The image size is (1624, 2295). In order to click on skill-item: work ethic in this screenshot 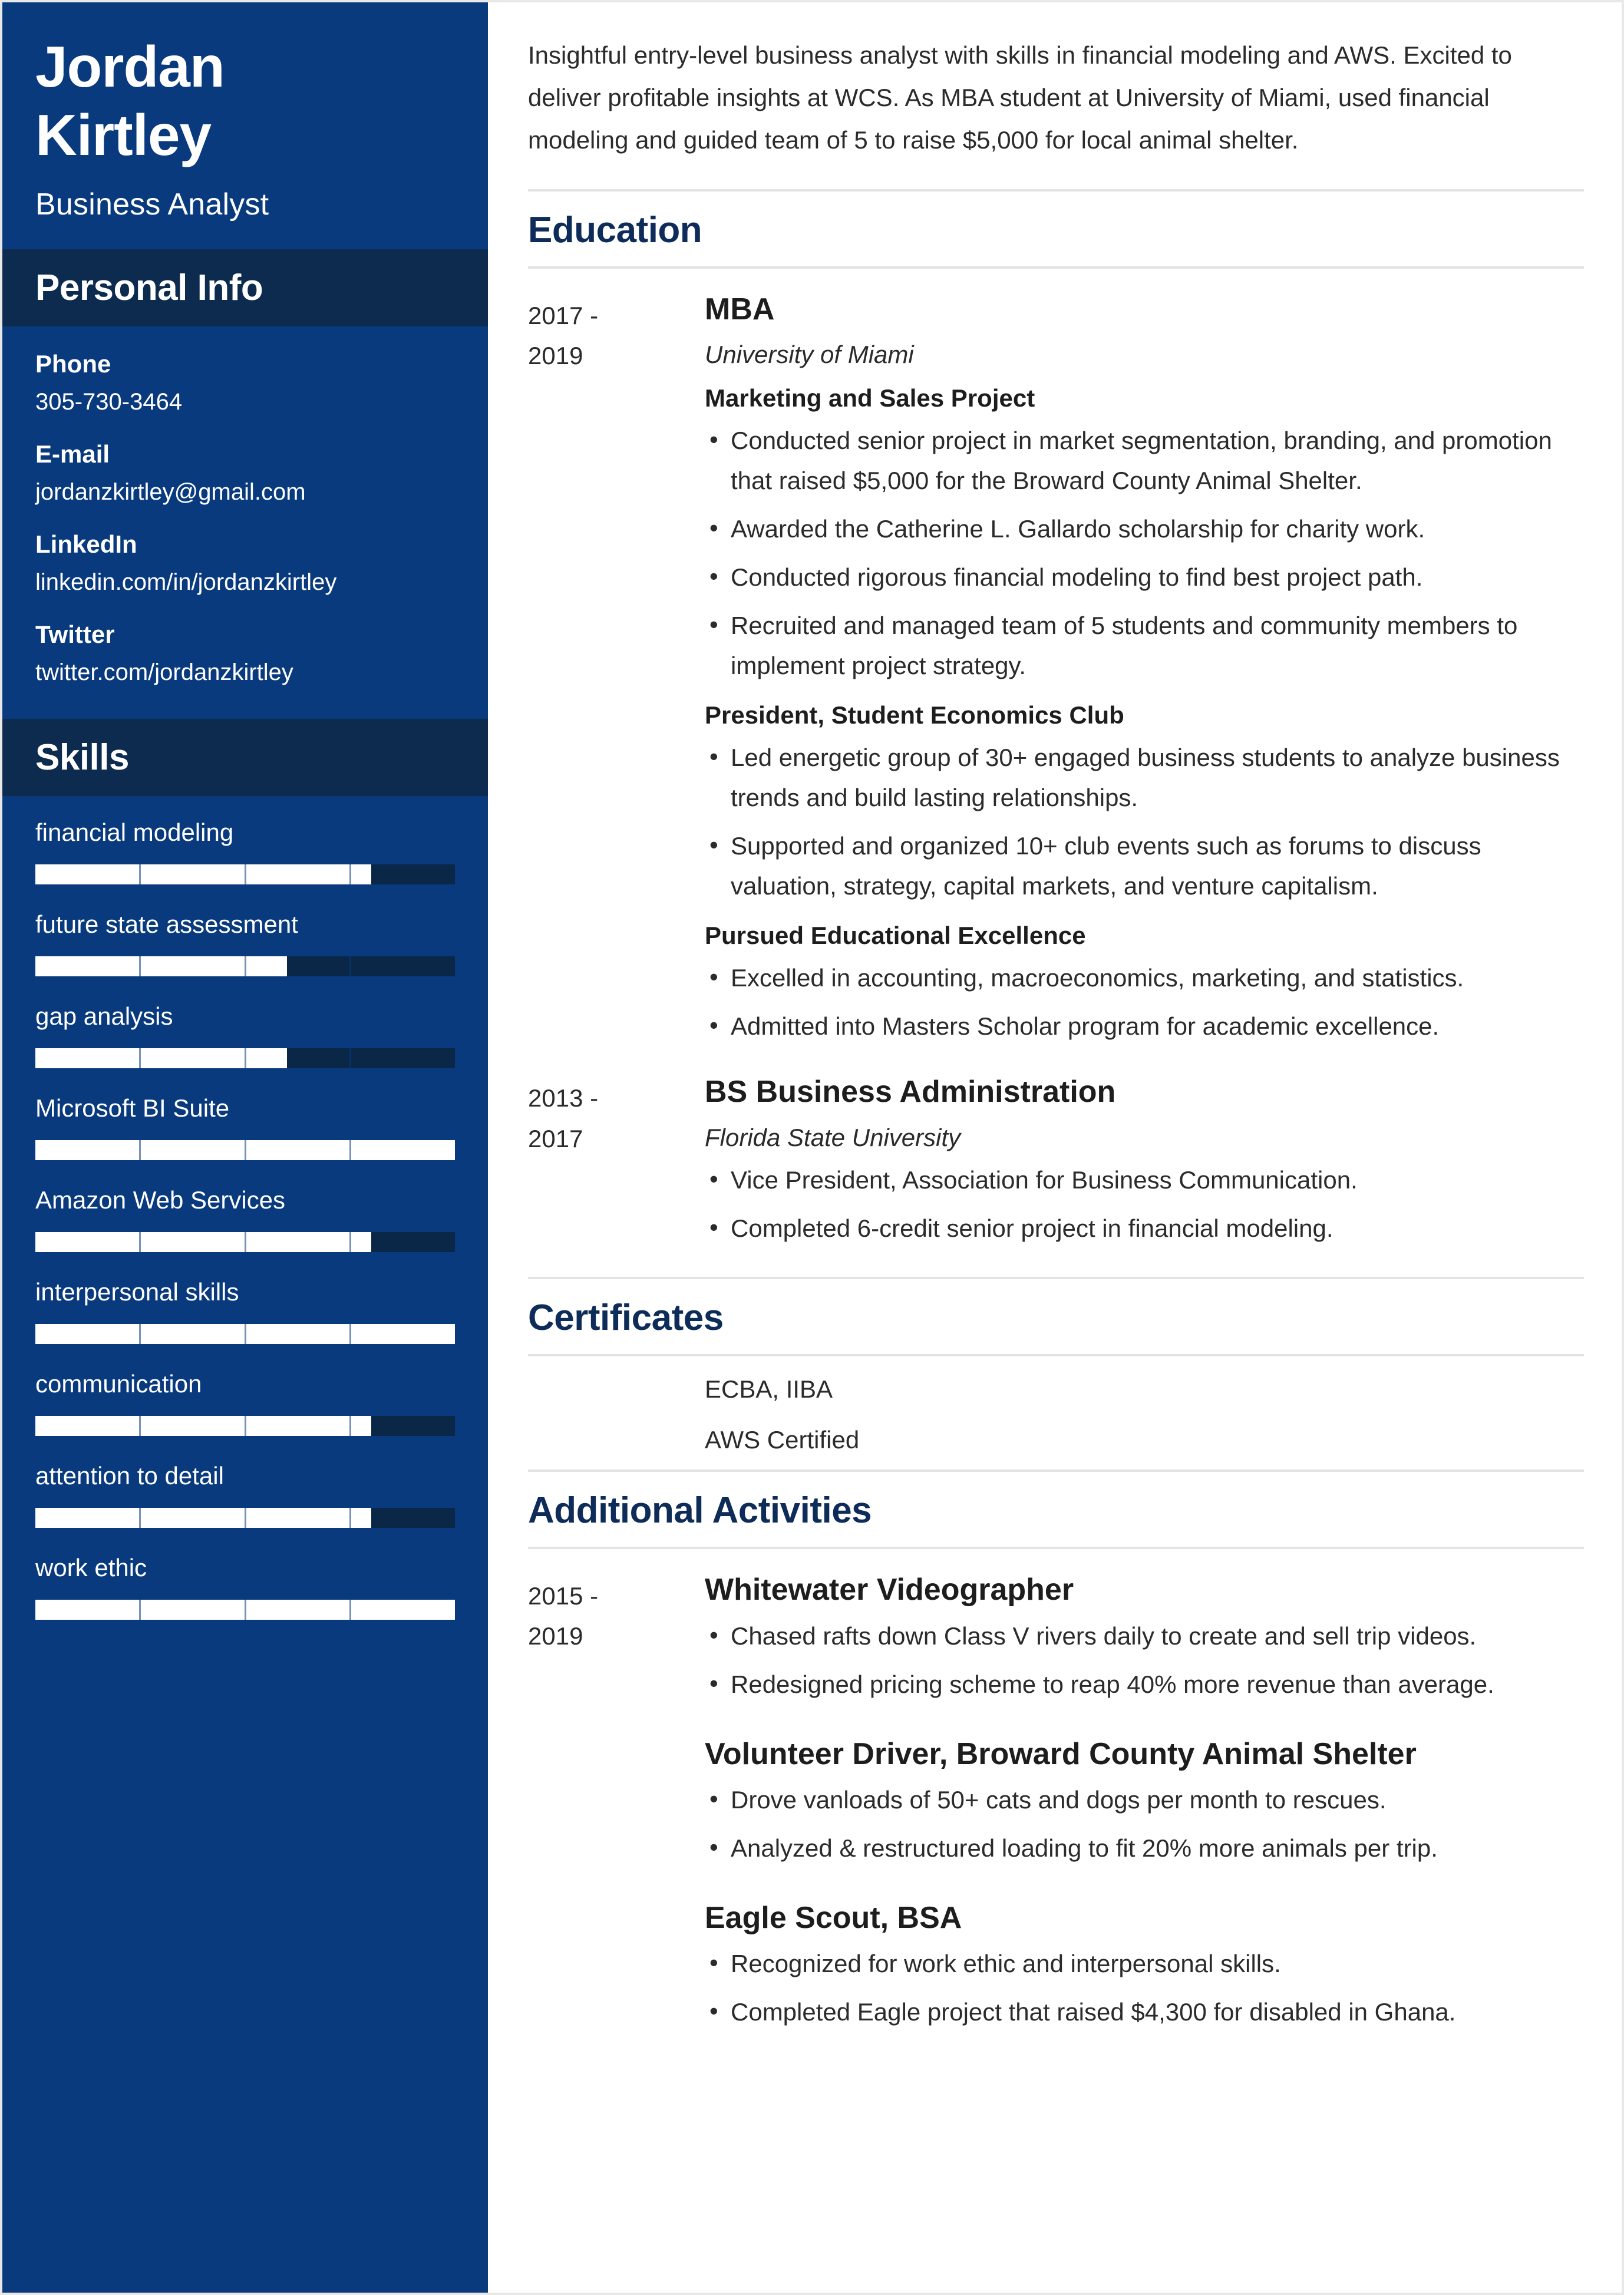, I will do `click(245, 1587)`.